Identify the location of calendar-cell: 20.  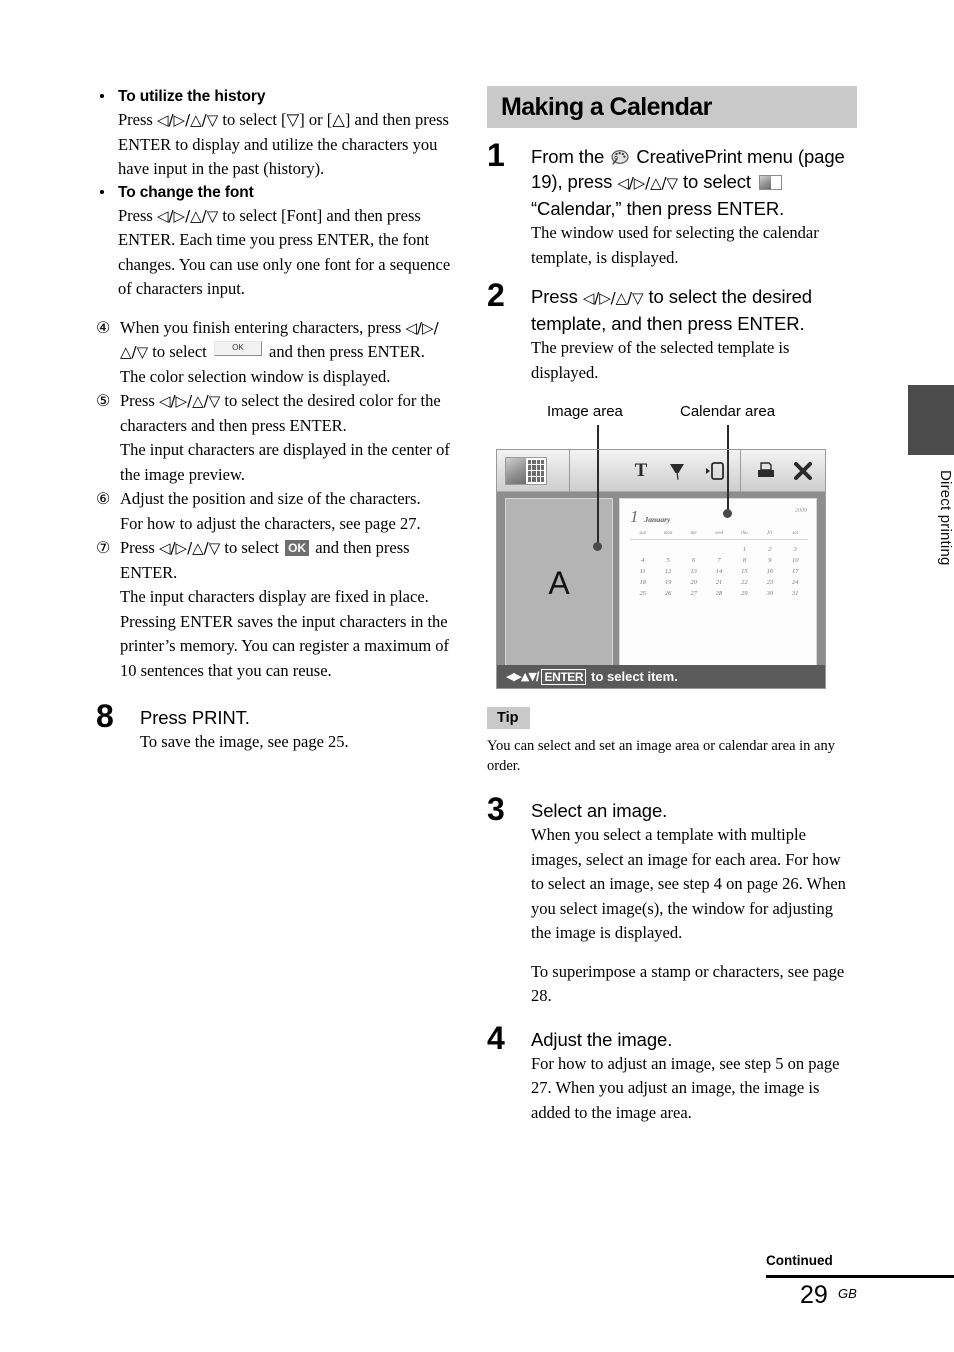
(693, 582).